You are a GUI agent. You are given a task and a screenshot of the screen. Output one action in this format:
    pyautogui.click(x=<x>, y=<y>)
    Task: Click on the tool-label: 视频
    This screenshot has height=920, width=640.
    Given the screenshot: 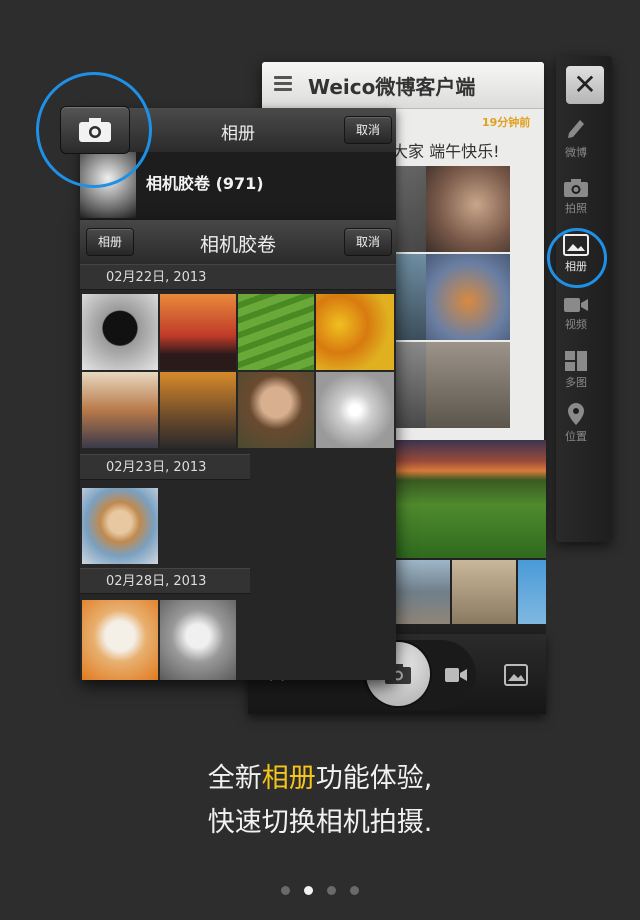 What is the action you would take?
    pyautogui.click(x=576, y=324)
    